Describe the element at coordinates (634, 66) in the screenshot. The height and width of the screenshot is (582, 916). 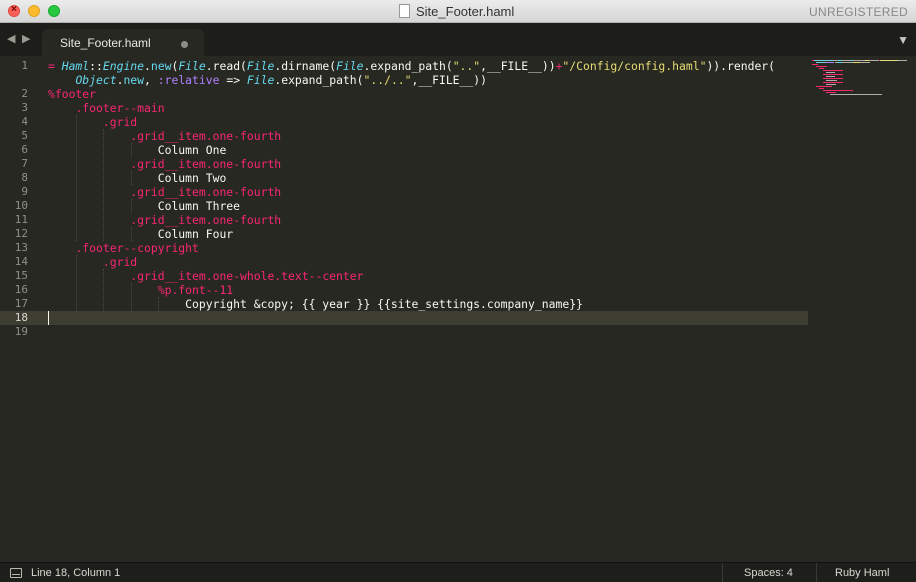
I see `code-token: "/Config/config.haml"` at that location.